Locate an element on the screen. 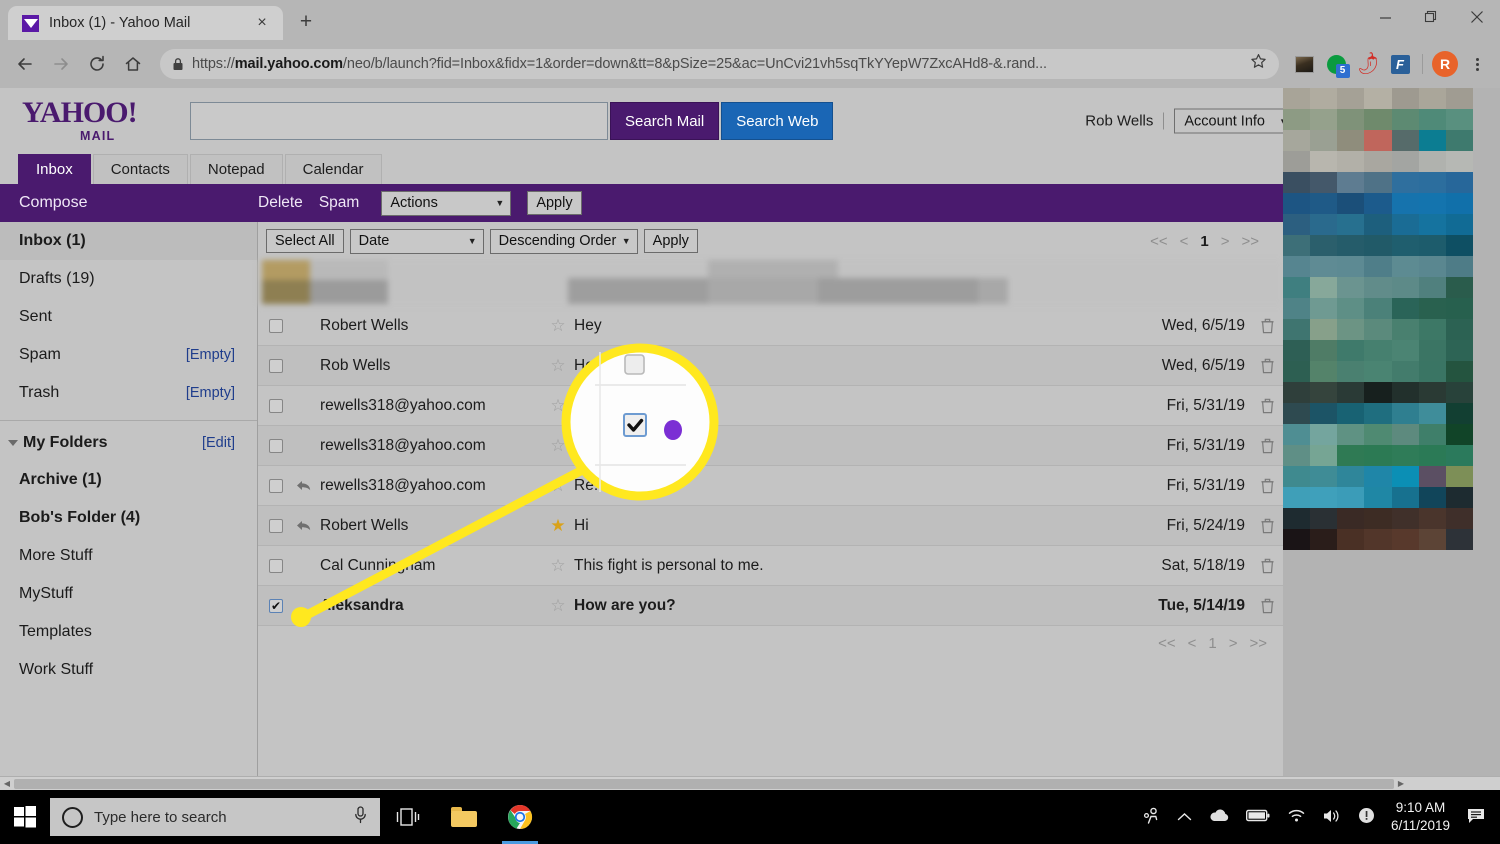 This screenshot has width=1500, height=844. chrome-menu-icon is located at coordinates (1477, 64).